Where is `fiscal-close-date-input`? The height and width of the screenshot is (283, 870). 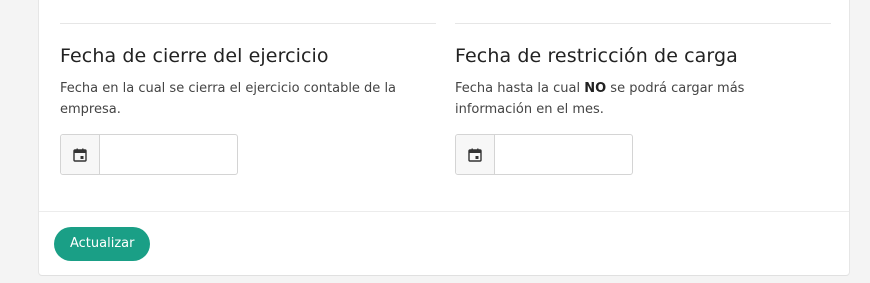
fiscal-close-date-input is located at coordinates (168, 154).